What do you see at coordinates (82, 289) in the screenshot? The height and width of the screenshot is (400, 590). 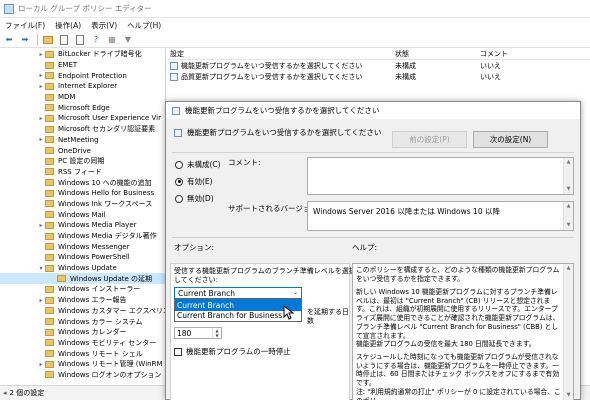 I see `tree-item: Windows インストーラー` at bounding box center [82, 289].